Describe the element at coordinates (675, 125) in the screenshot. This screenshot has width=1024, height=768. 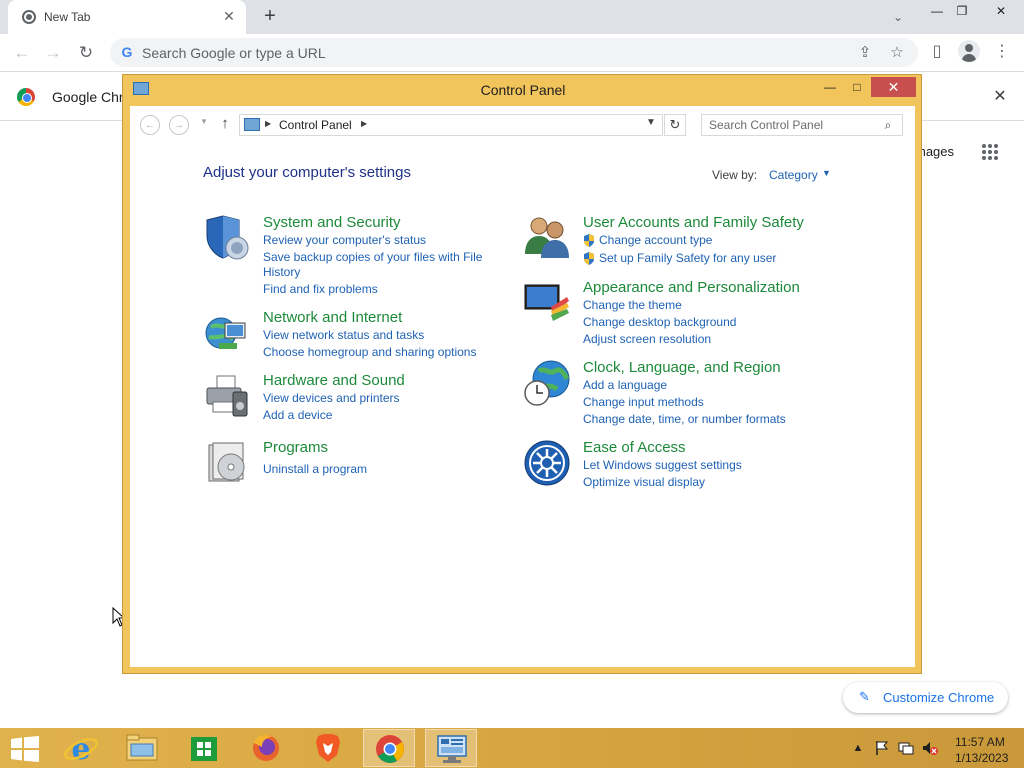
I see `refresh-icon: ↻` at that location.